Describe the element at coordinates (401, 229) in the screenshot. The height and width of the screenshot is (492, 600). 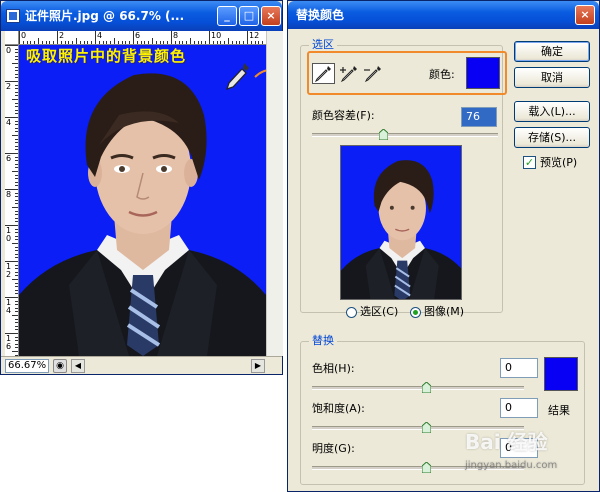
I see `preview-photo` at that location.